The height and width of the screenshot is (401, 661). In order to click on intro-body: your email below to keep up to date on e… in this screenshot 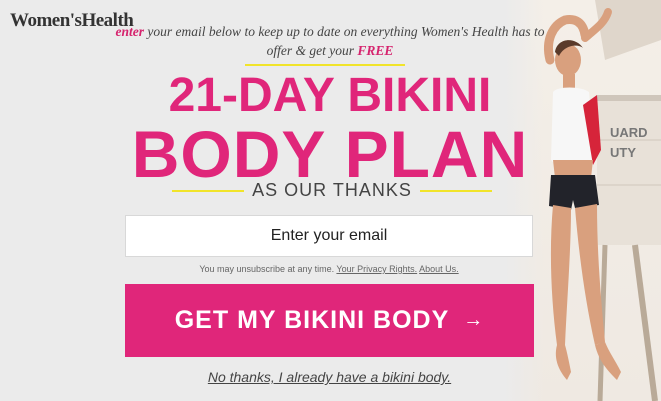, I will do `click(344, 41)`.